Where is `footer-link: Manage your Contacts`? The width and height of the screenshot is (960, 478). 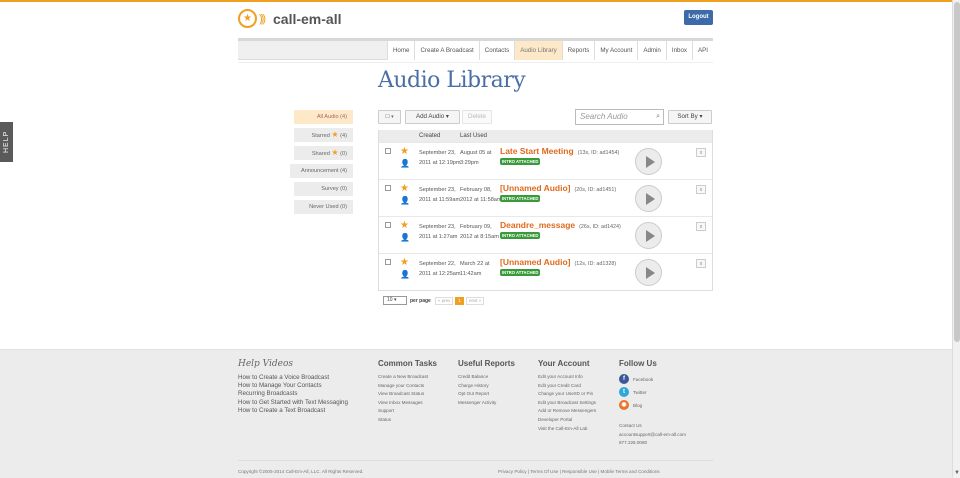 footer-link: Manage your Contacts is located at coordinates (407, 386).